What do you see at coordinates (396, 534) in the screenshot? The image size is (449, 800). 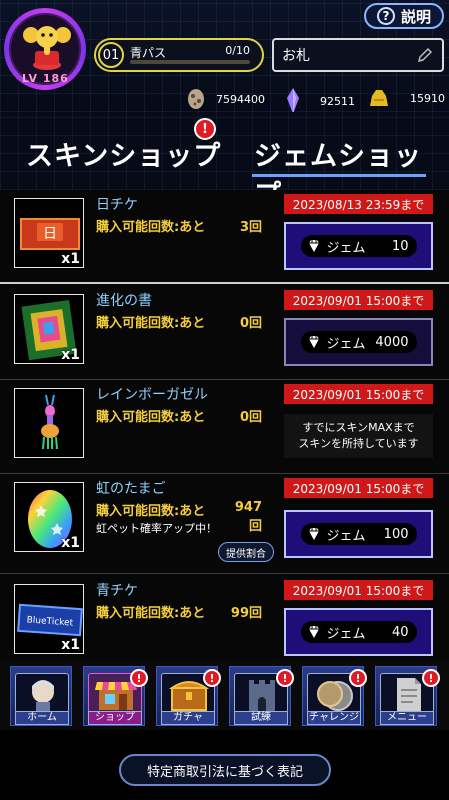 I see `gem-price: 100` at bounding box center [396, 534].